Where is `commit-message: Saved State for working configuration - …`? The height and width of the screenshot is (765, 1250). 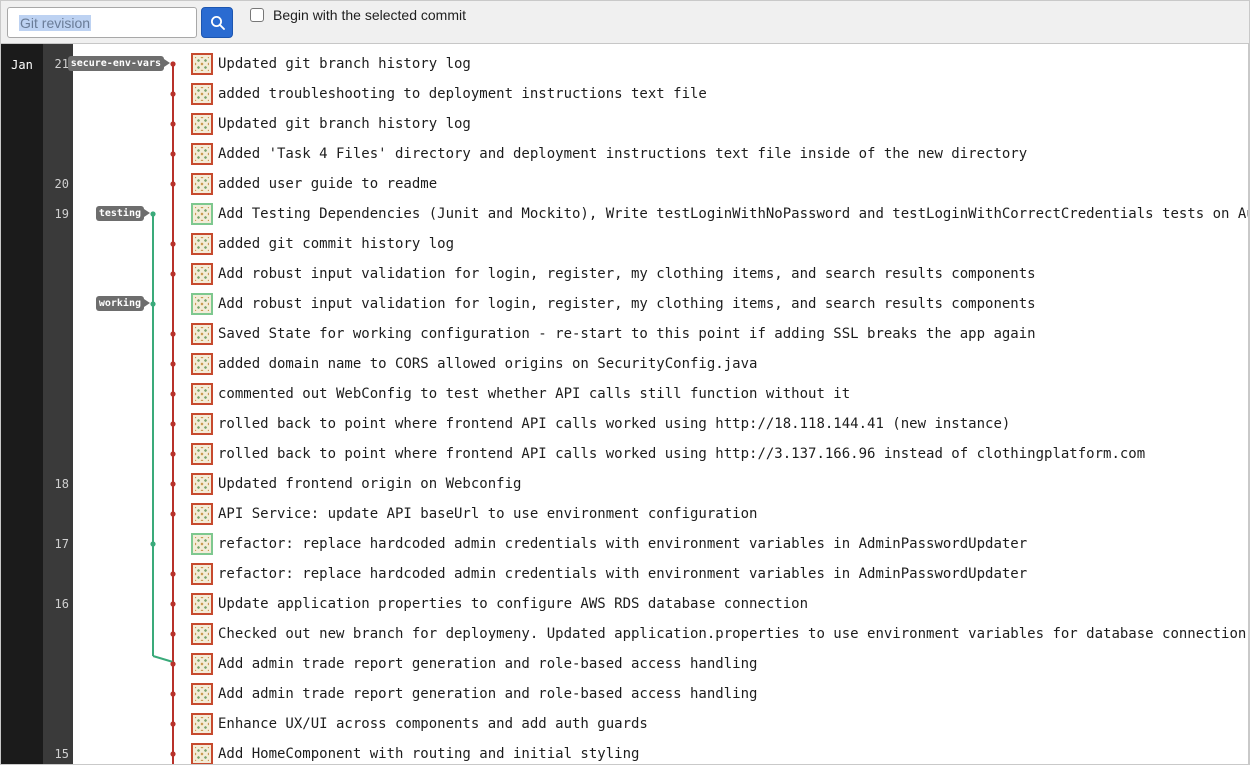
commit-message: Saved State for working configuration - … is located at coordinates (627, 334).